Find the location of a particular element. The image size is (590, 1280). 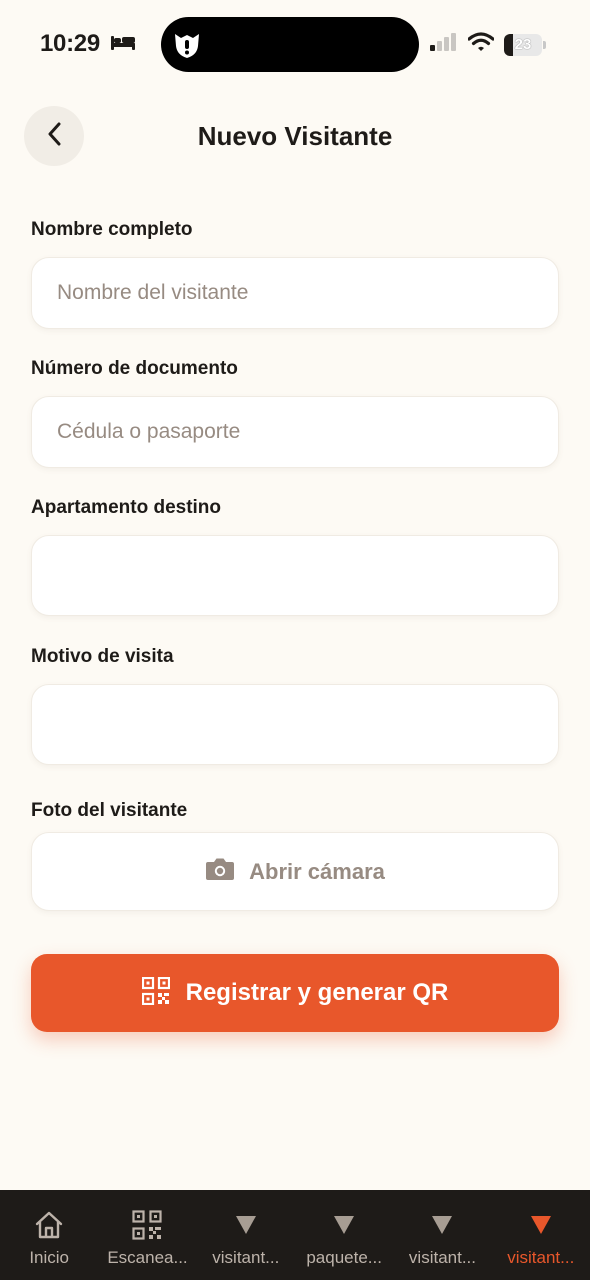

reason-input is located at coordinates (295, 724).